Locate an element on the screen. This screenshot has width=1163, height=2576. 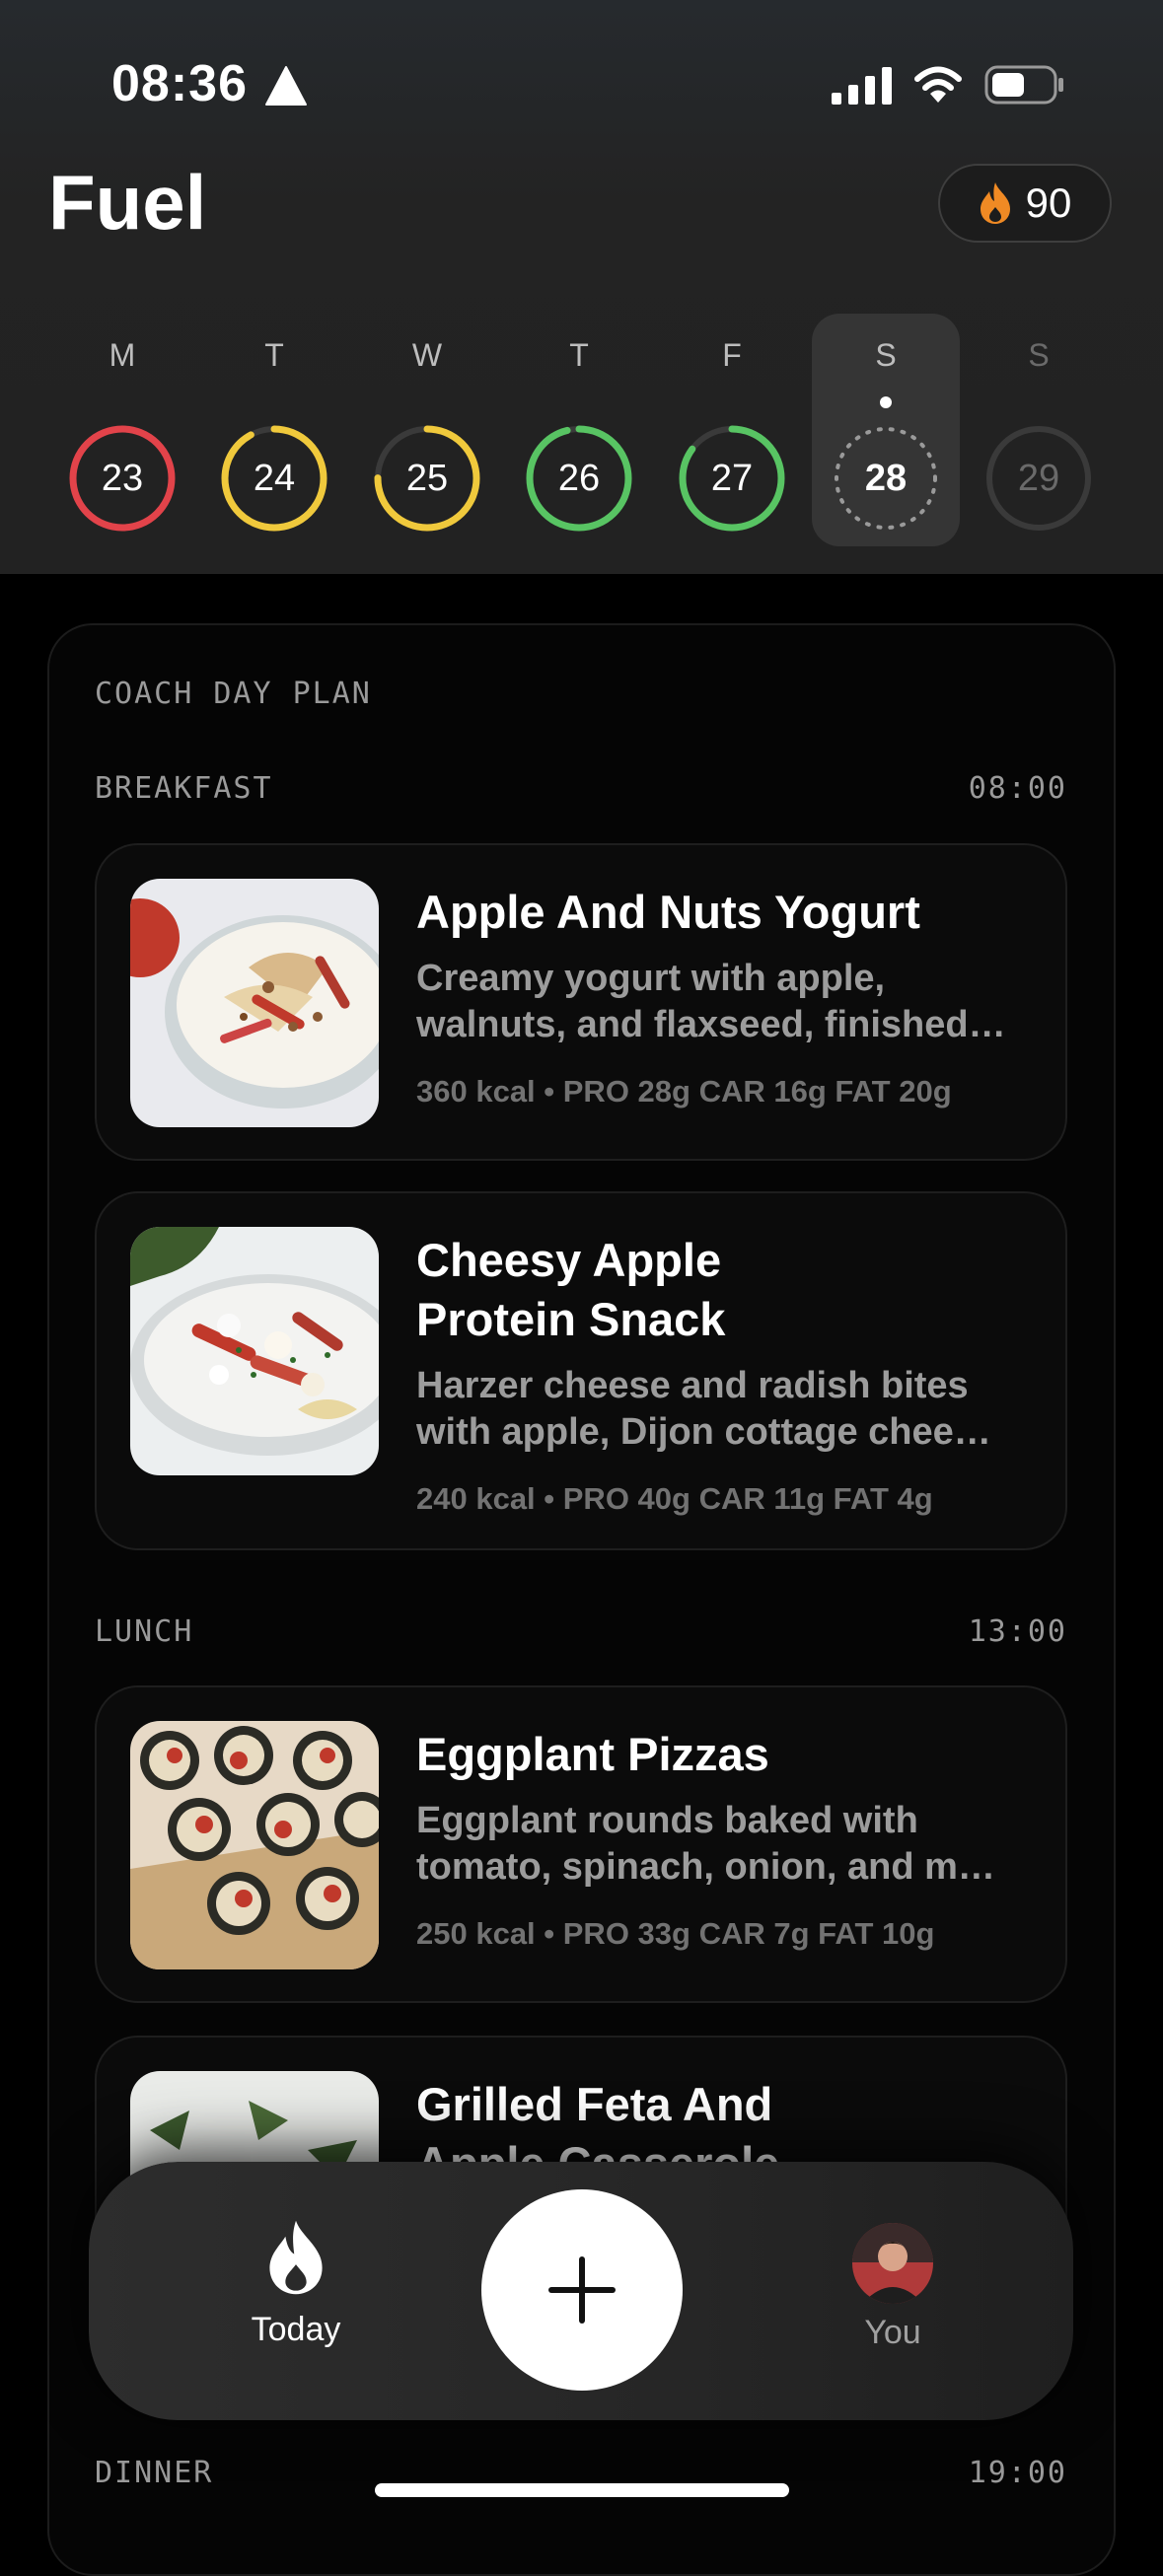
day-number: 27 is located at coordinates (732, 478).